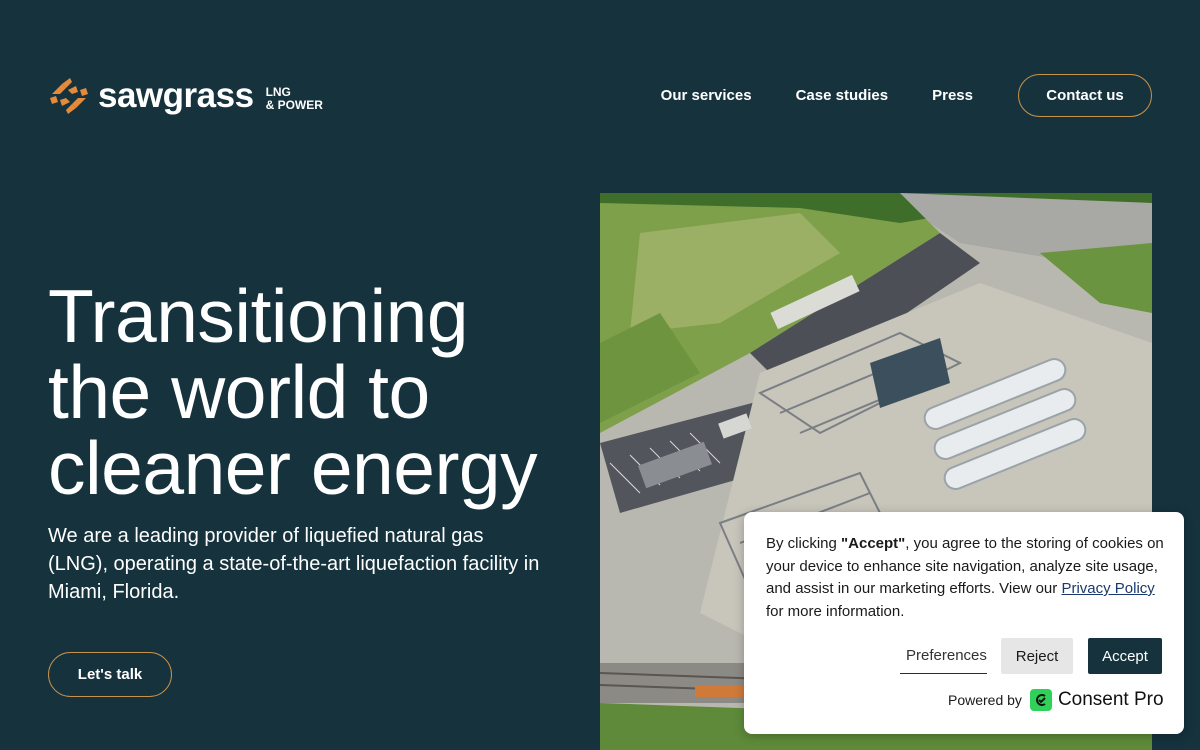 The image size is (1200, 750). Describe the element at coordinates (952, 95) in the screenshot. I see `nav-press: Press` at that location.